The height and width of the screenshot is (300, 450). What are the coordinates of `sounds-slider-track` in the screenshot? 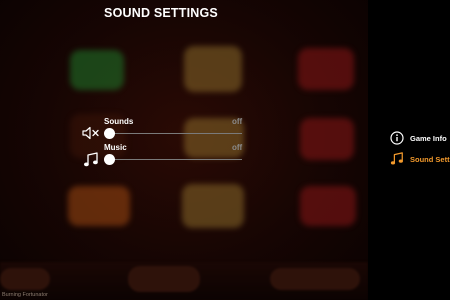 It's located at (175, 133).